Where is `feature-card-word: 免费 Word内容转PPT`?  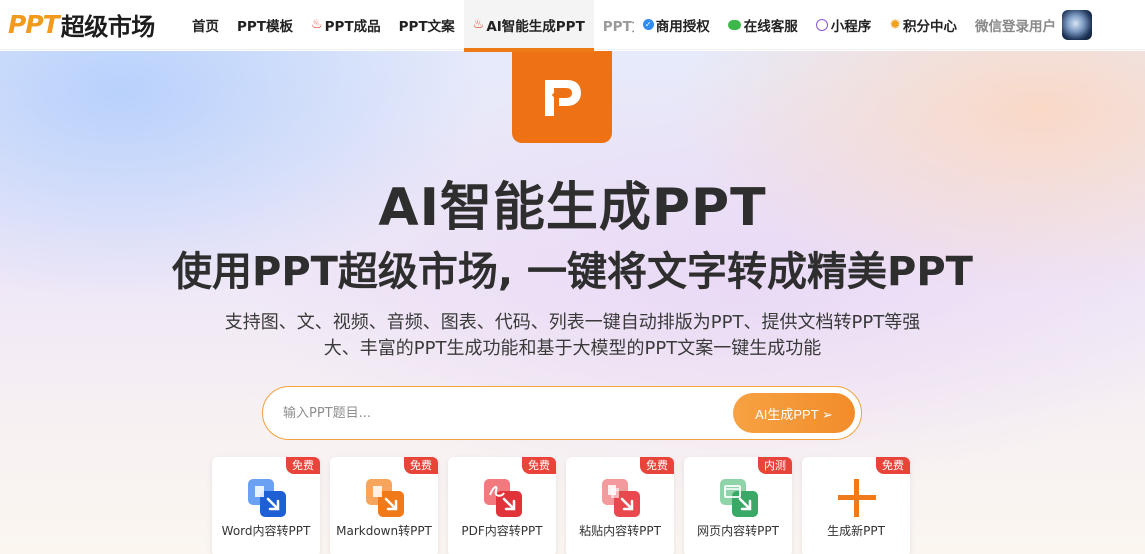 feature-card-word: 免费 Word内容转PPT is located at coordinates (266, 505).